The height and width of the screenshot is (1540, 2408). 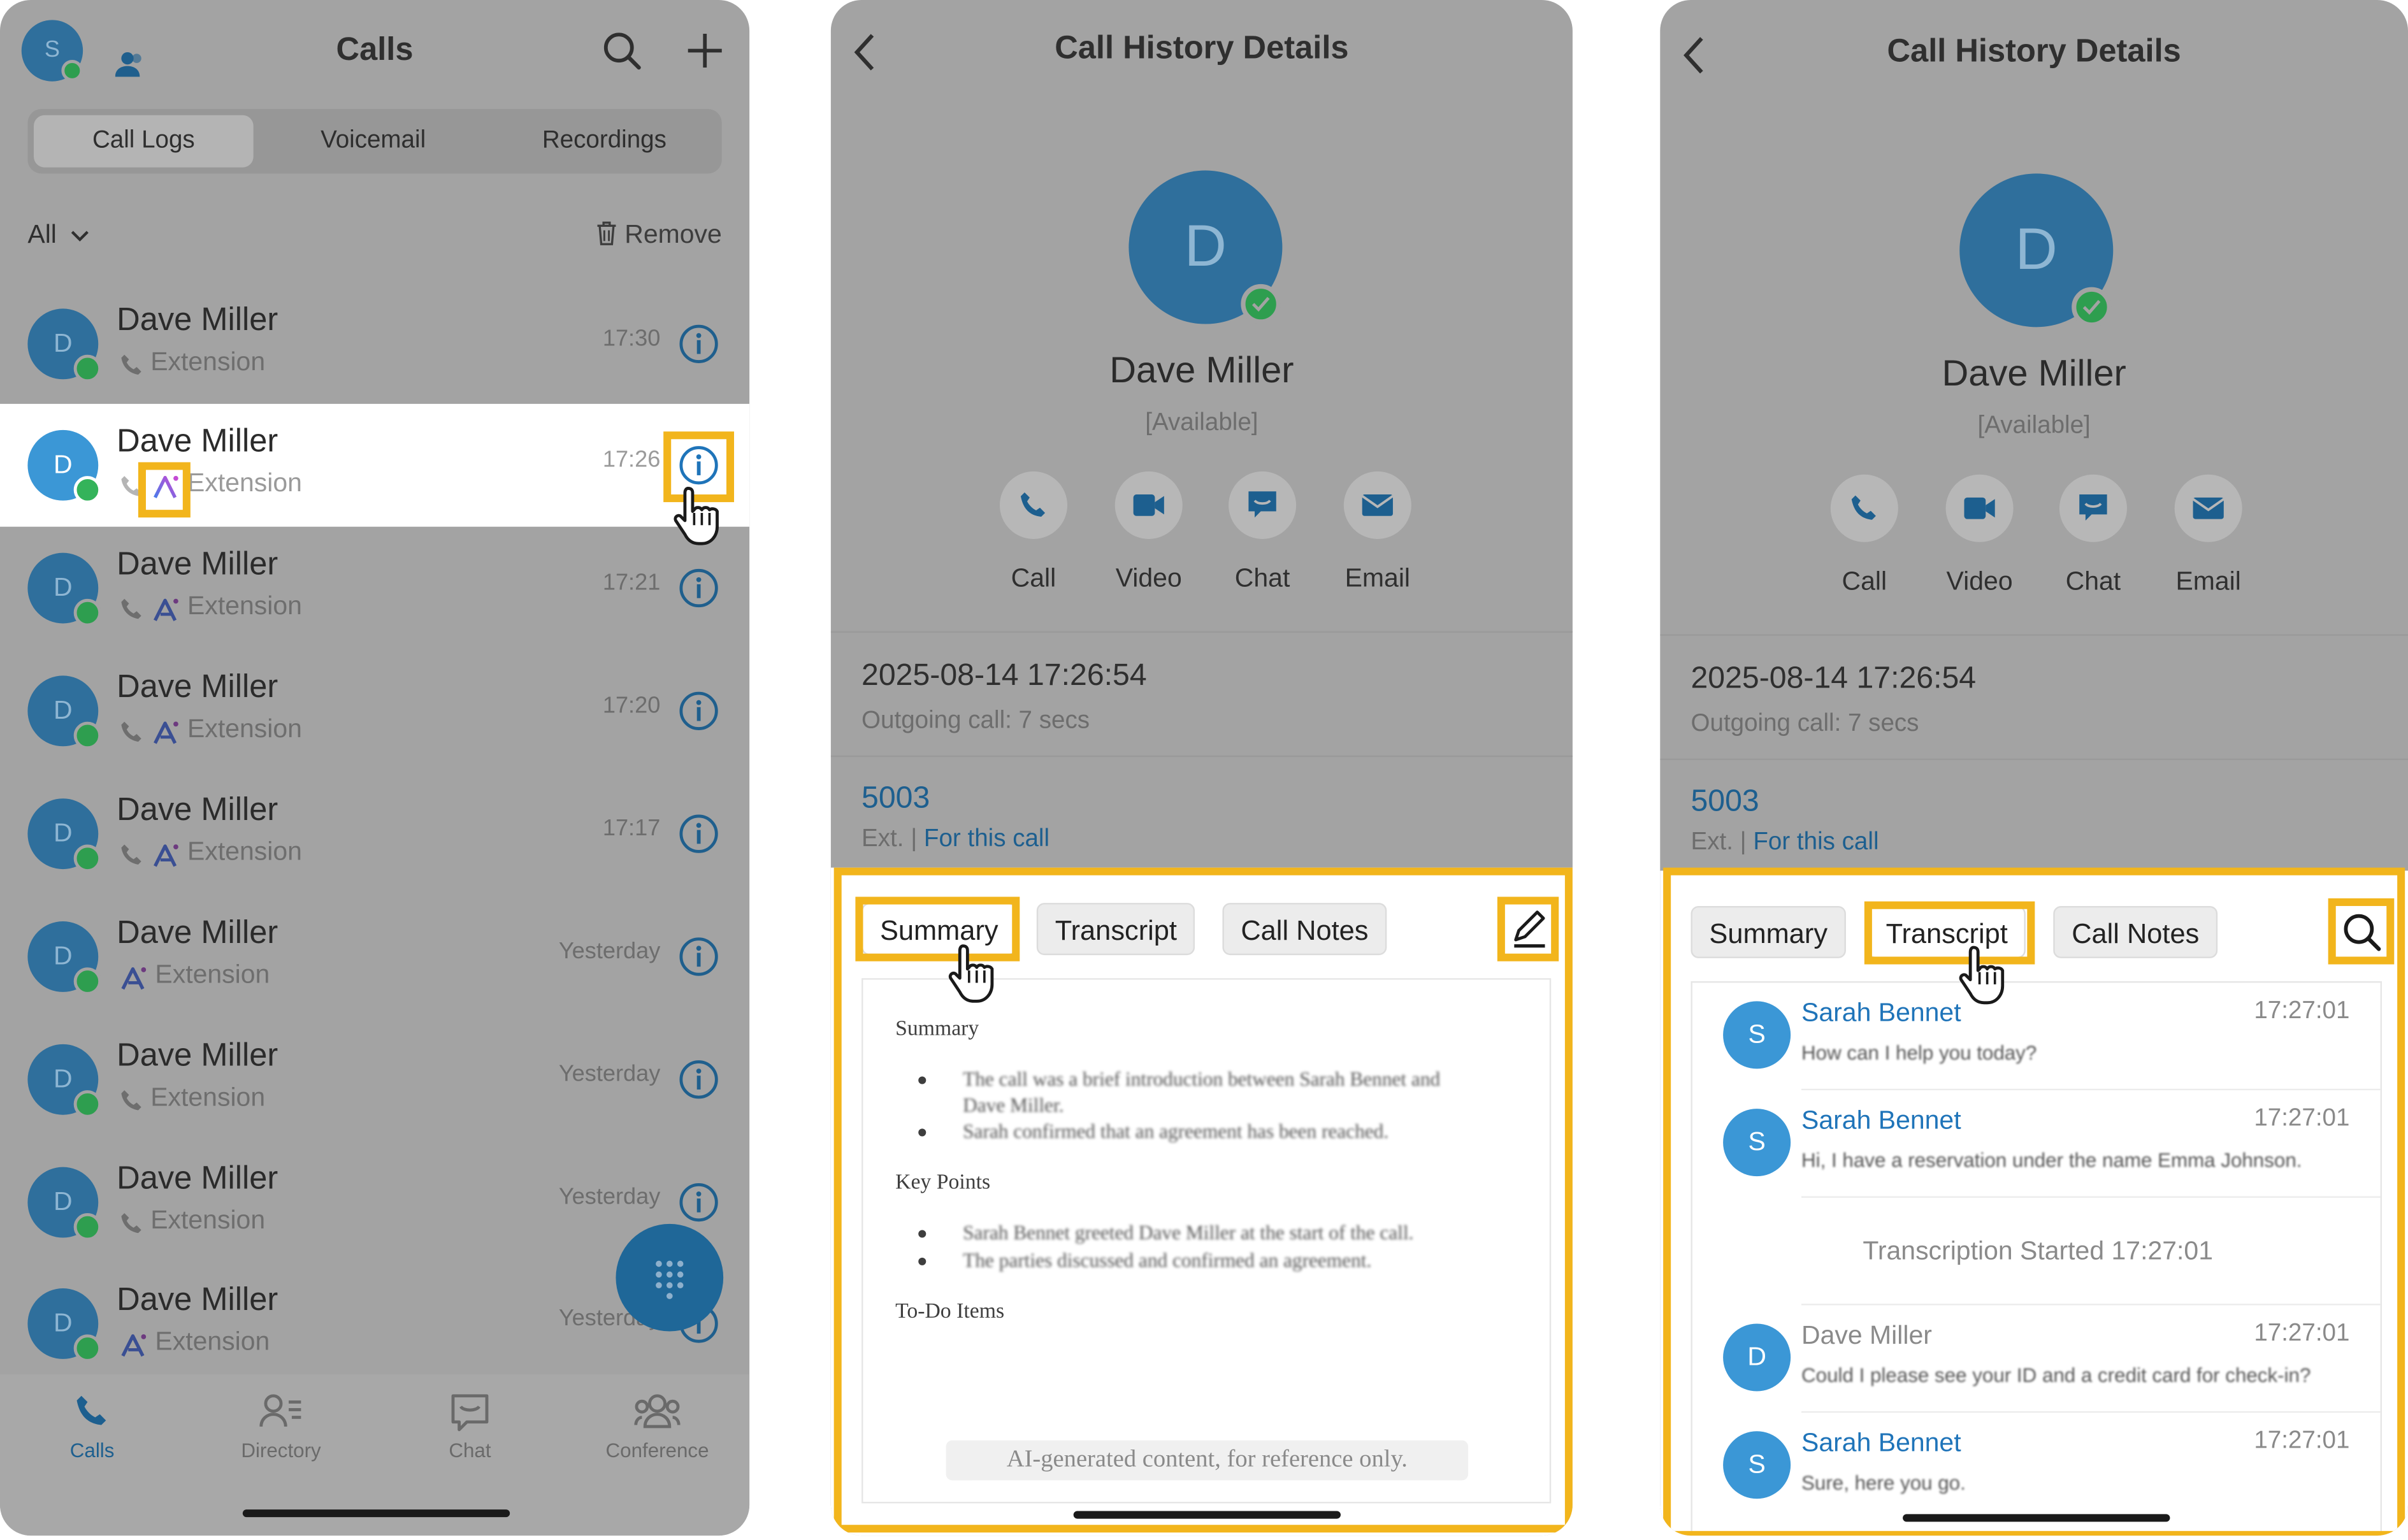 What do you see at coordinates (1202, 423) in the screenshot?
I see `contact-status: [Available]` at bounding box center [1202, 423].